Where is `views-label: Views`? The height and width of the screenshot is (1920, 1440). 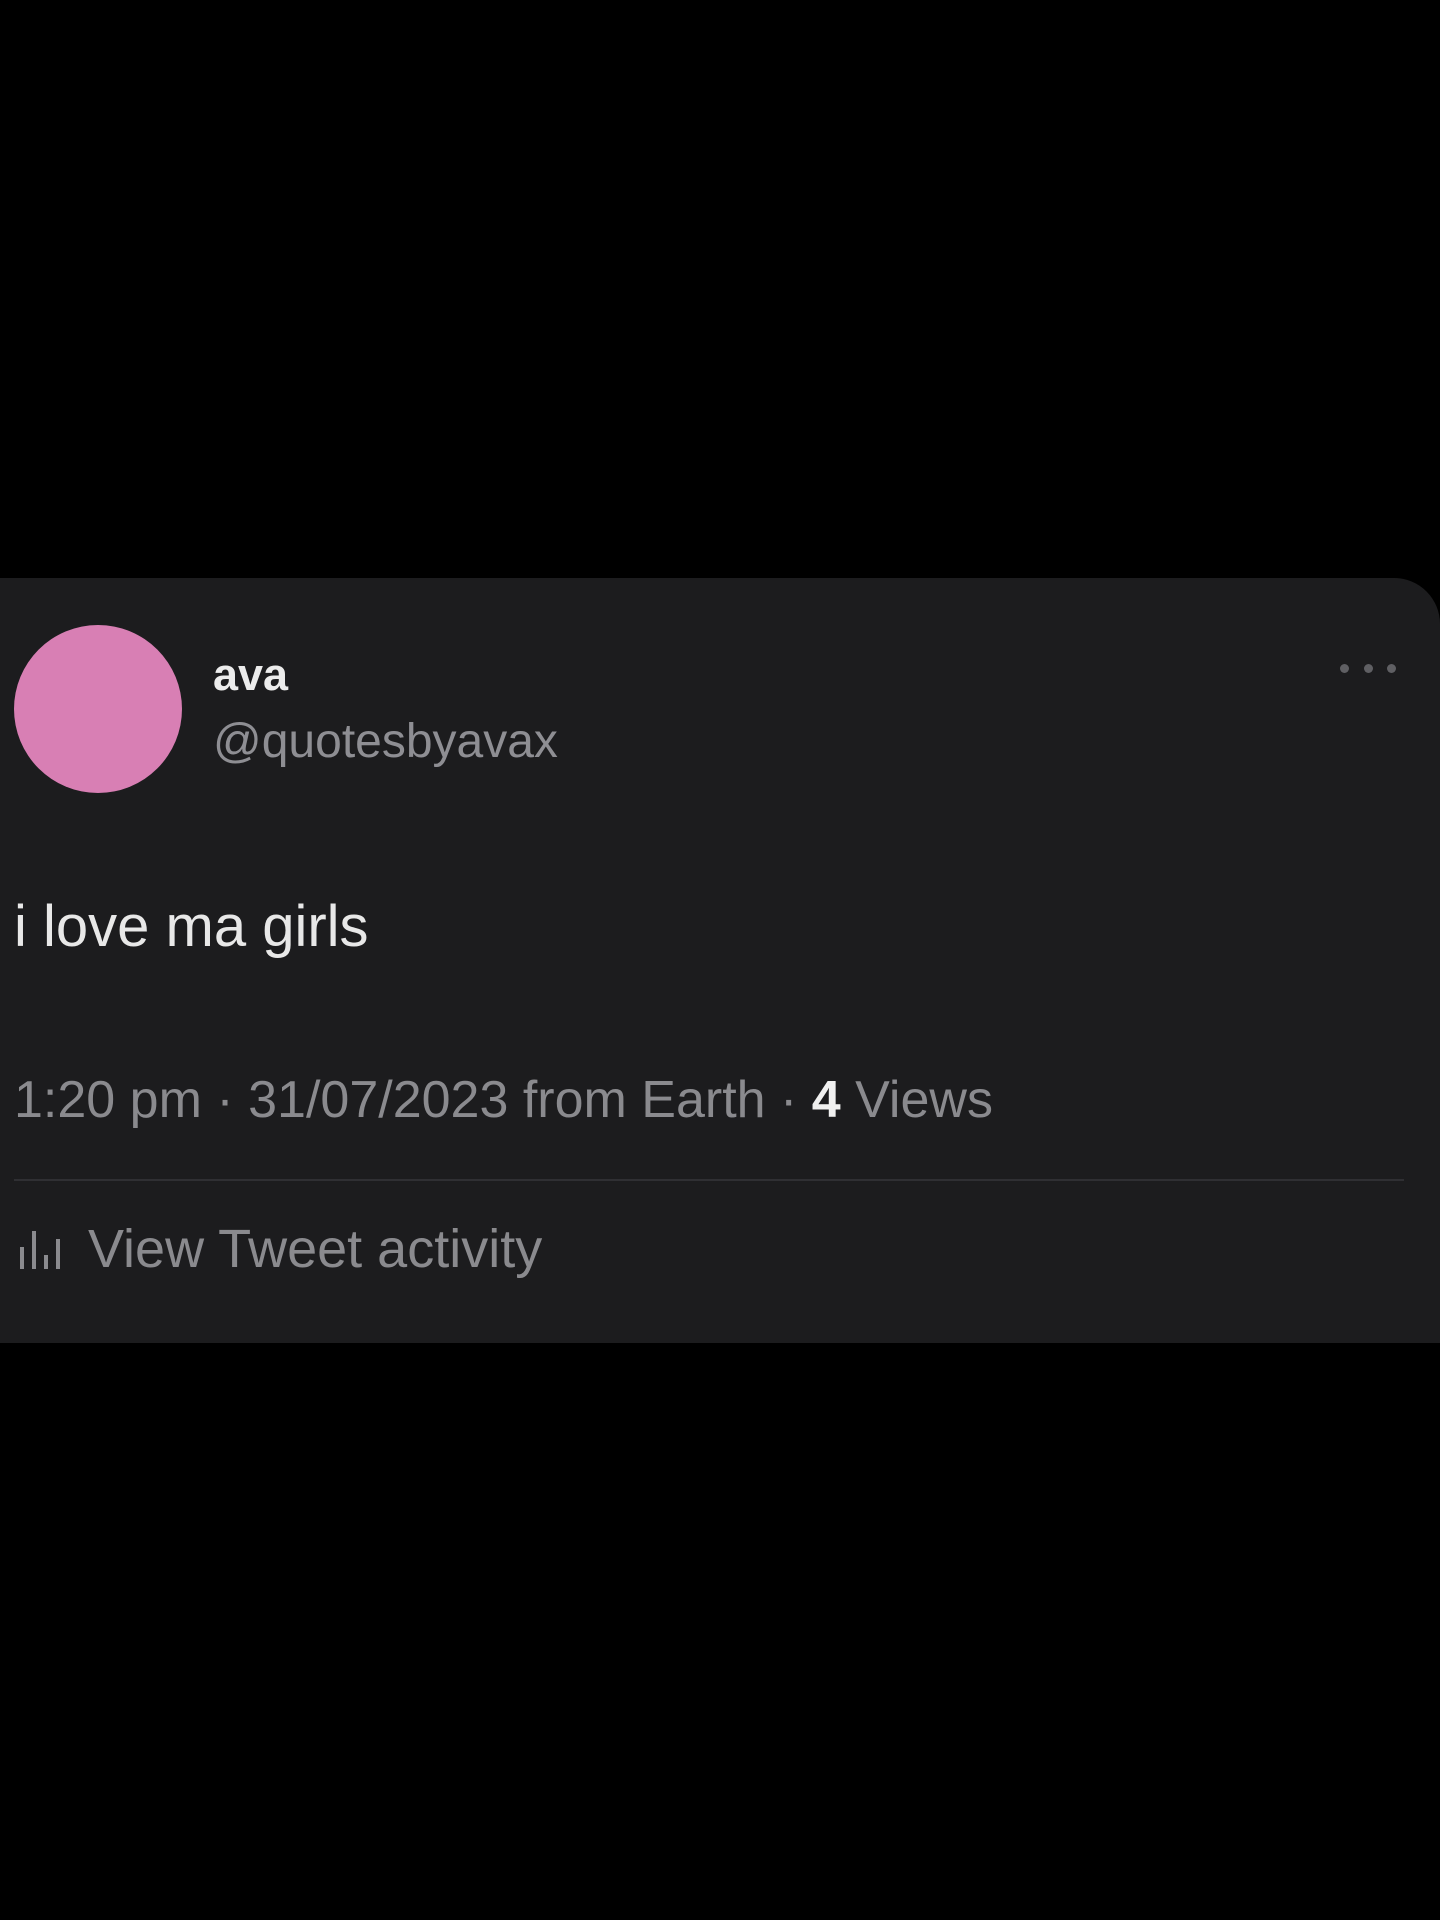
views-label: Views is located at coordinates (924, 1100).